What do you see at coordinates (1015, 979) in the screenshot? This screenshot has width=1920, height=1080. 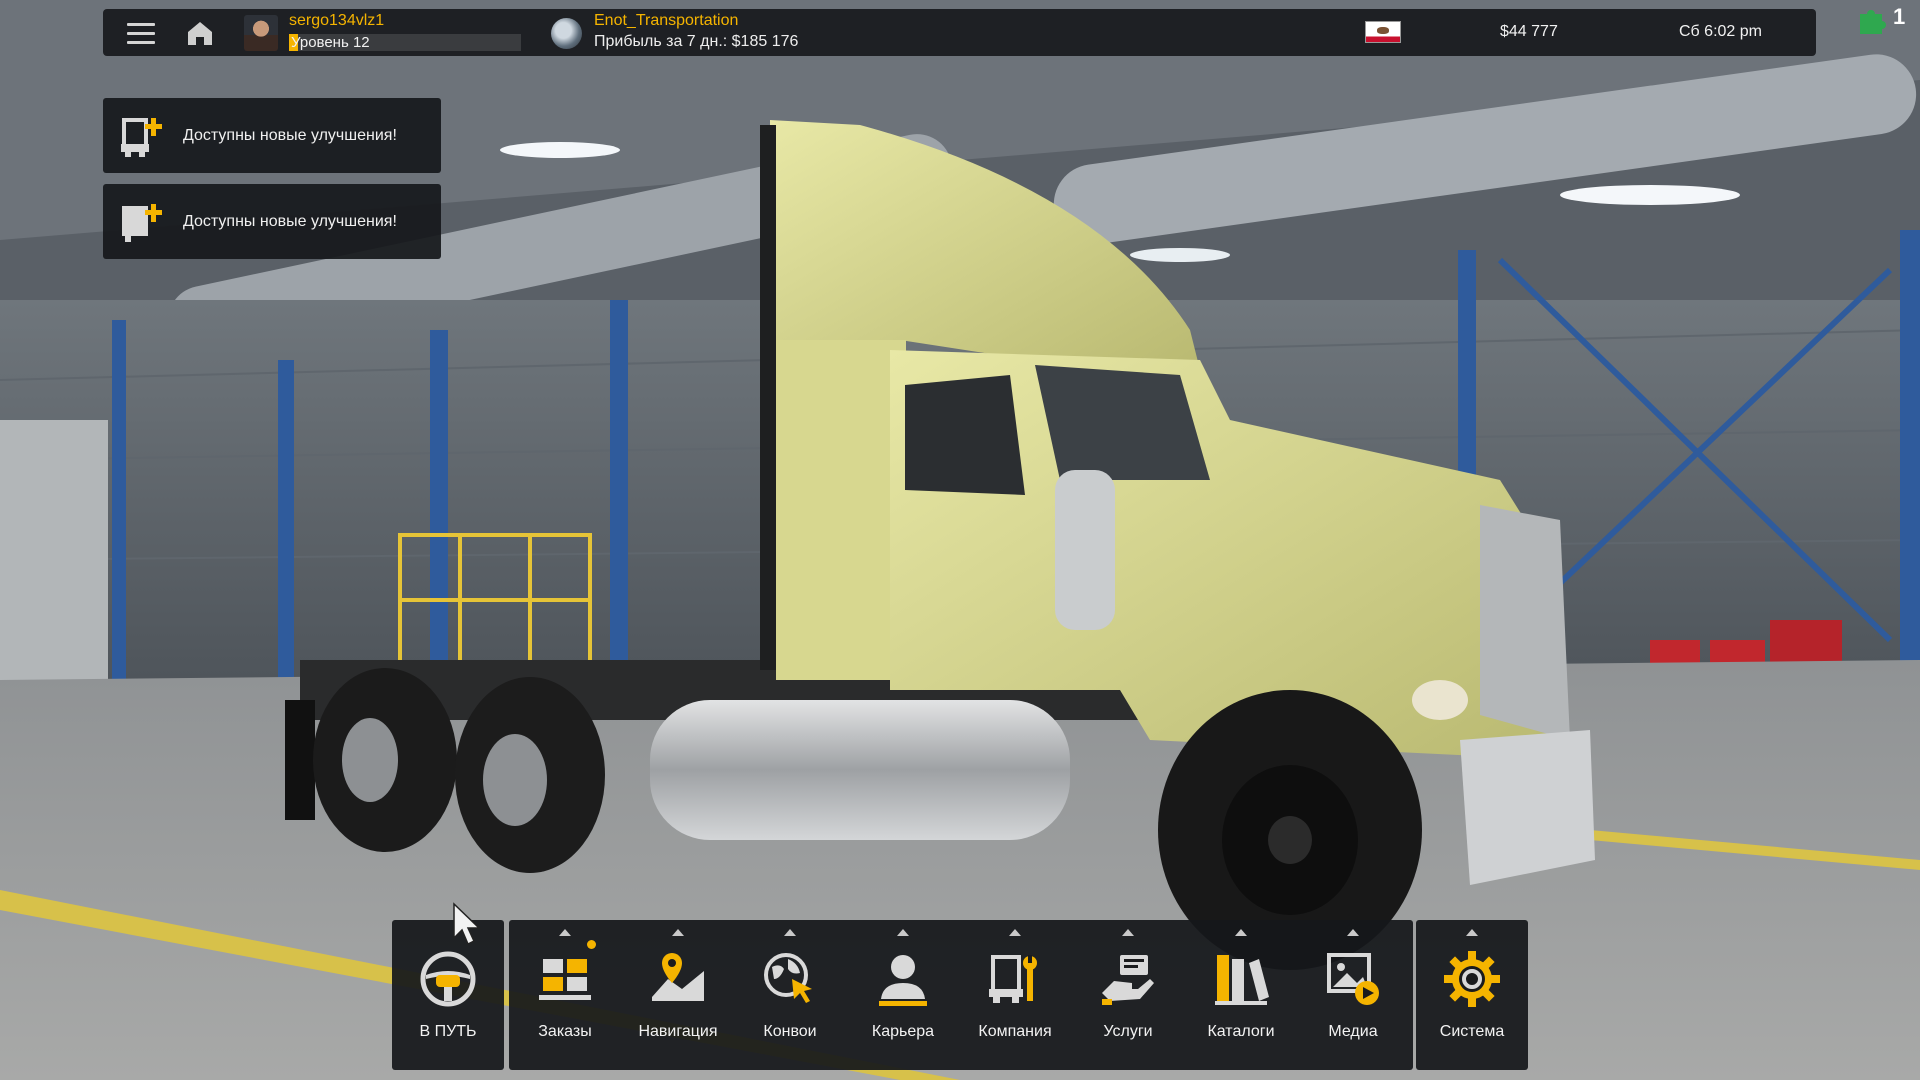 I see `truck-wrench-icon` at bounding box center [1015, 979].